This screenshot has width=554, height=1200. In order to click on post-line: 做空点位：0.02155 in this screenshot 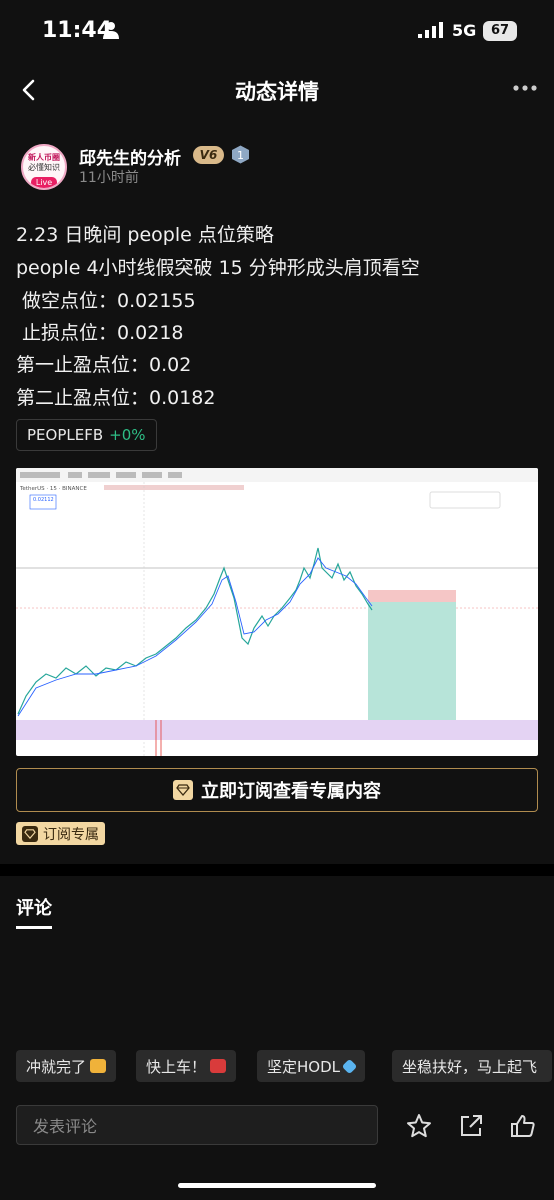, I will do `click(106, 301)`.